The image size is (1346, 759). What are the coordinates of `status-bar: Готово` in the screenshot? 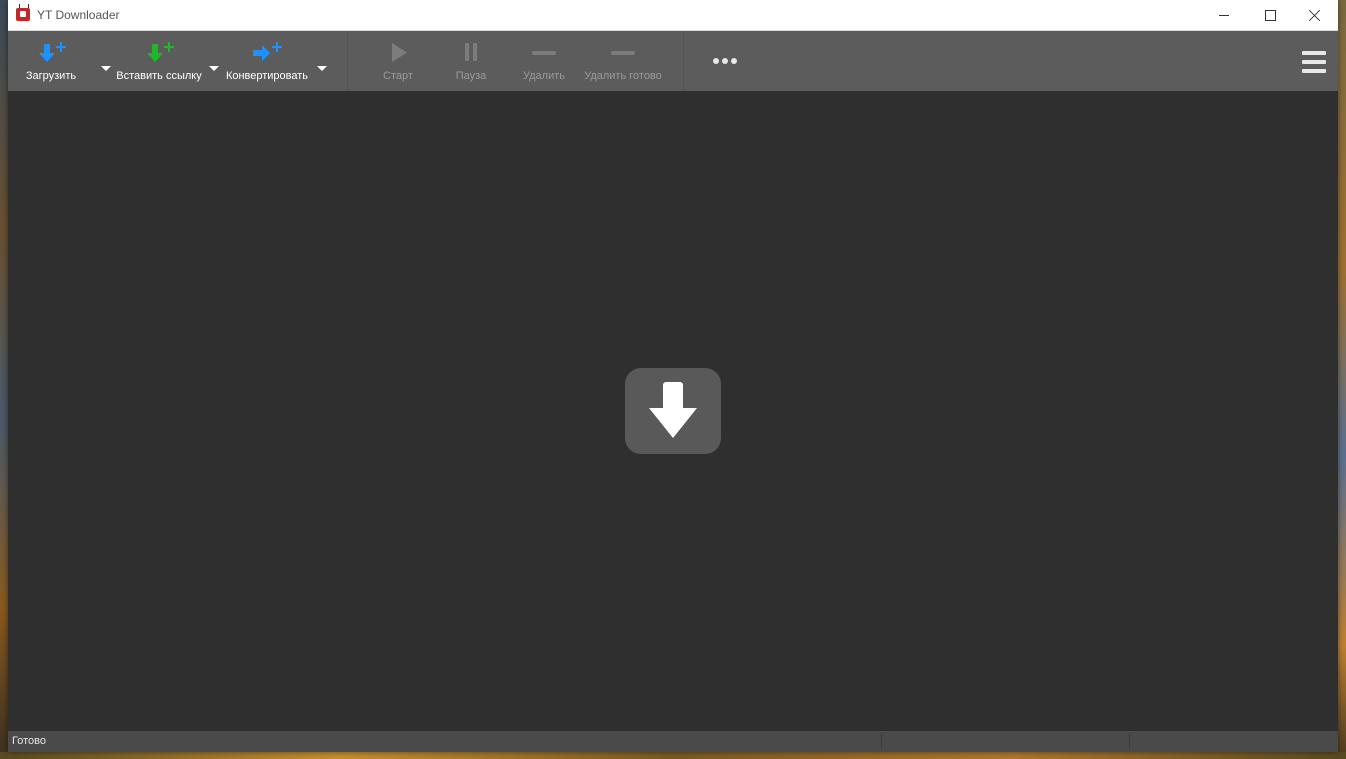 It's located at (673, 741).